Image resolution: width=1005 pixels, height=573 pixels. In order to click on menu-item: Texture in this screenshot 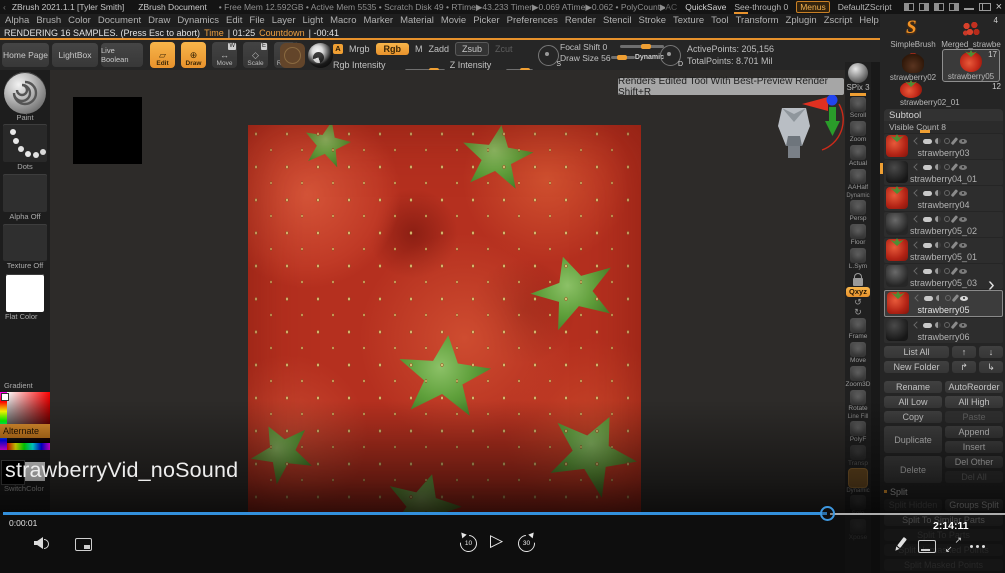, I will do `click(688, 20)`.